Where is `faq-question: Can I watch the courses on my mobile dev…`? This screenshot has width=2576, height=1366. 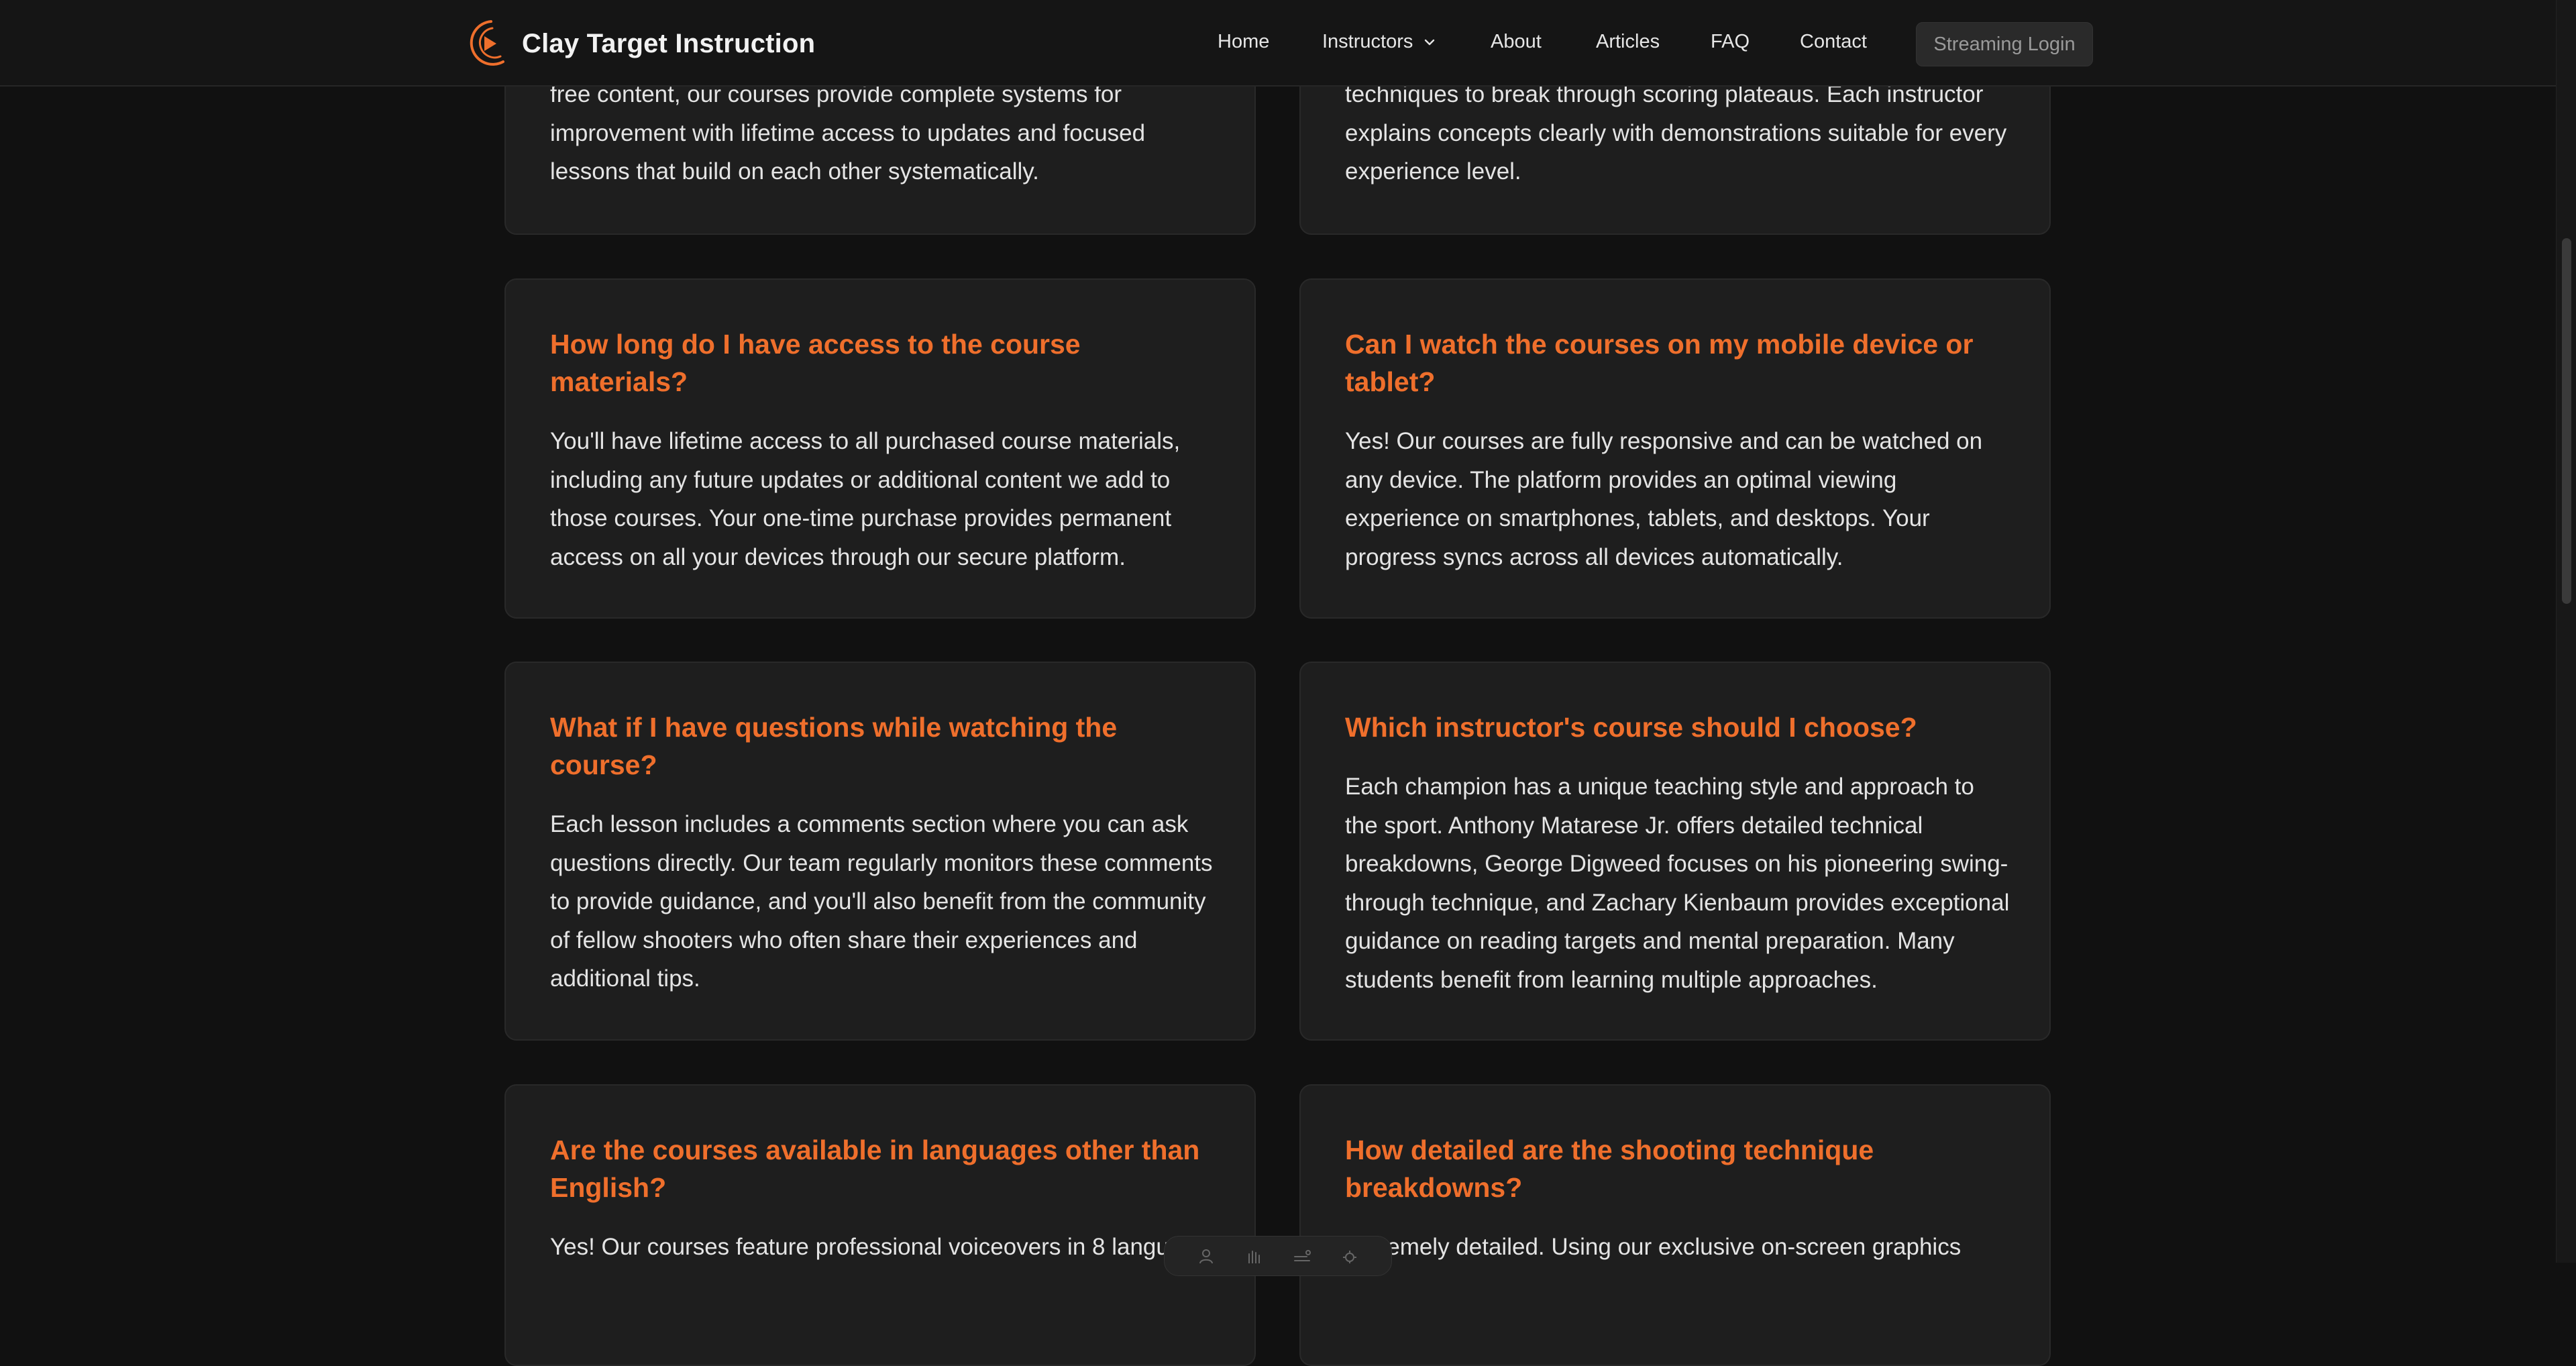 faq-question: Can I watch the courses on my mobile dev… is located at coordinates (1659, 363).